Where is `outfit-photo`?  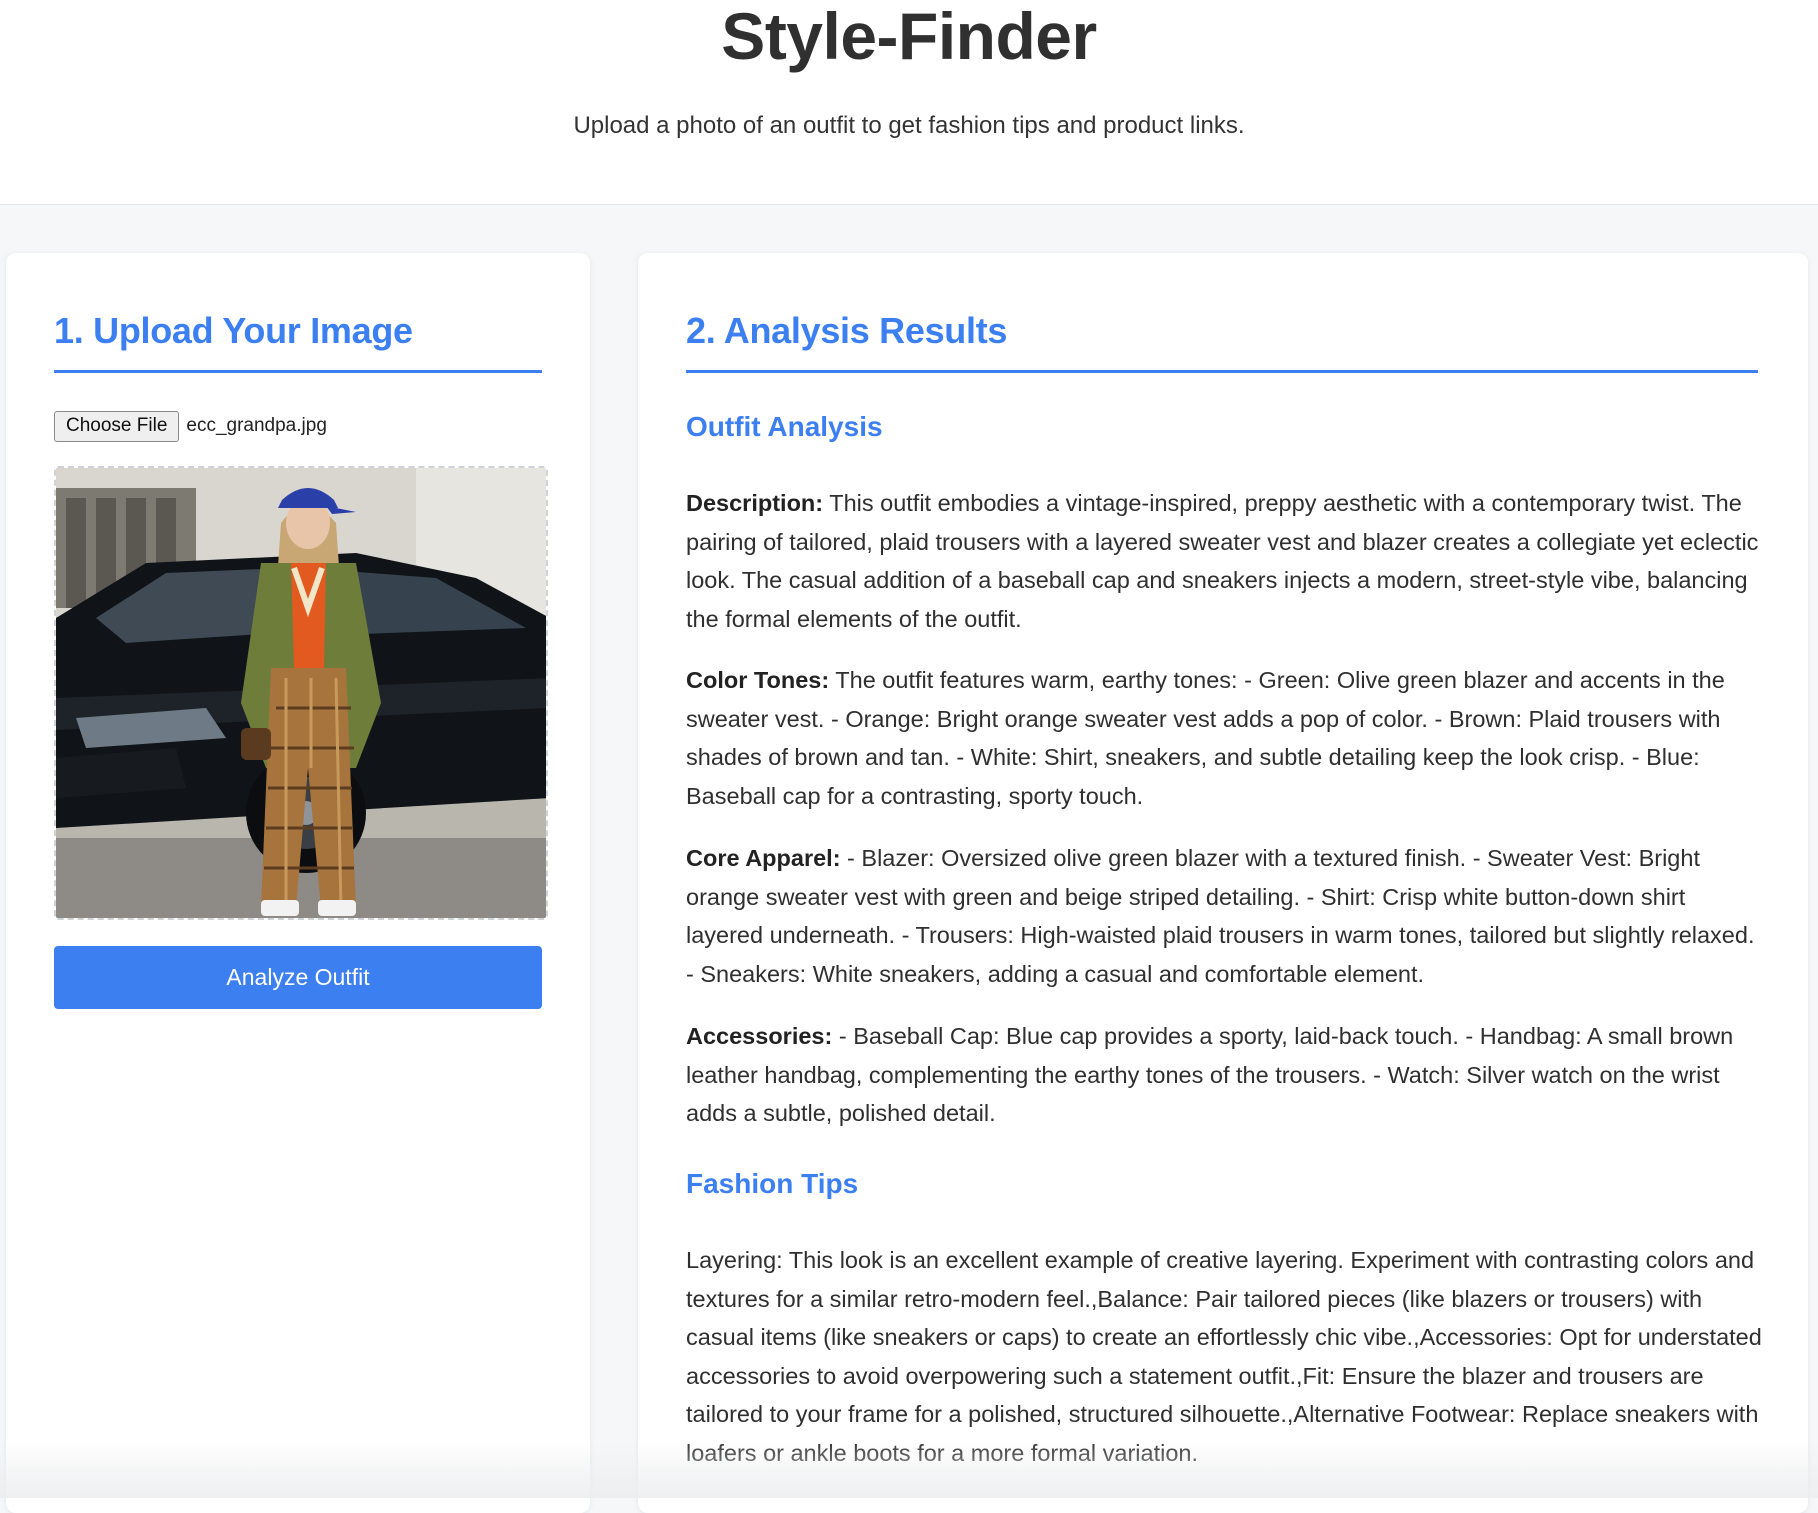
outfit-photo is located at coordinates (301, 693).